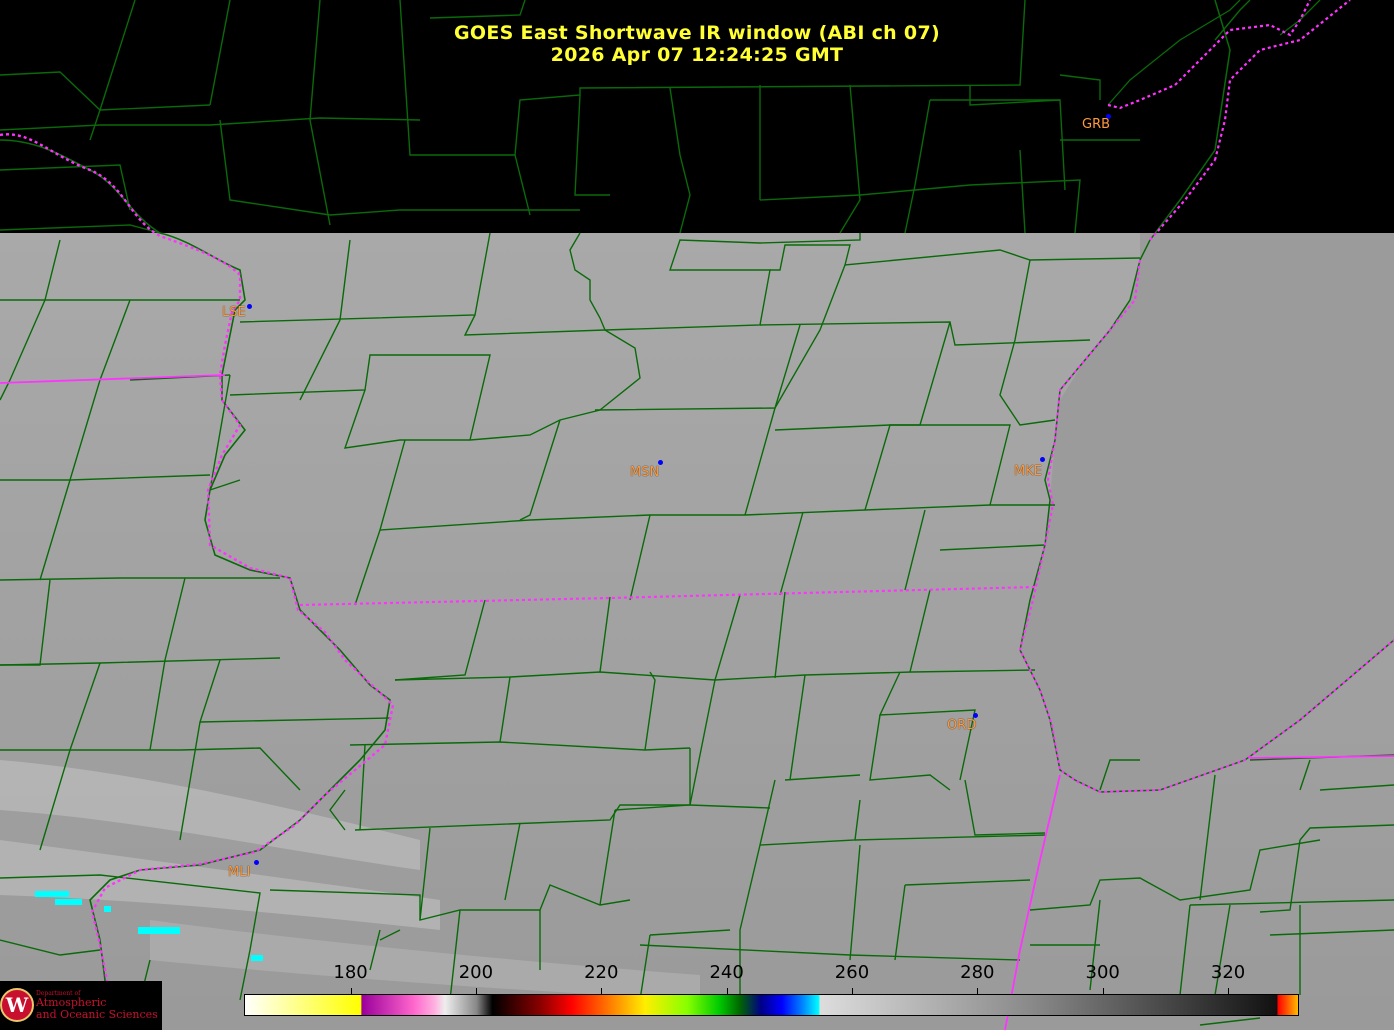 The width and height of the screenshot is (1394, 1030). What do you see at coordinates (256, 862) in the screenshot?
I see `station-dot-mli` at bounding box center [256, 862].